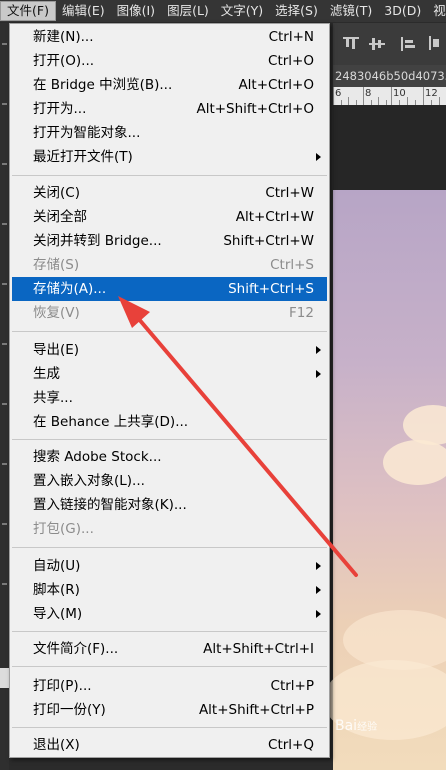 Image resolution: width=446 pixels, height=770 pixels. What do you see at coordinates (436, 11) in the screenshot?
I see `menu-view: 视` at bounding box center [436, 11].